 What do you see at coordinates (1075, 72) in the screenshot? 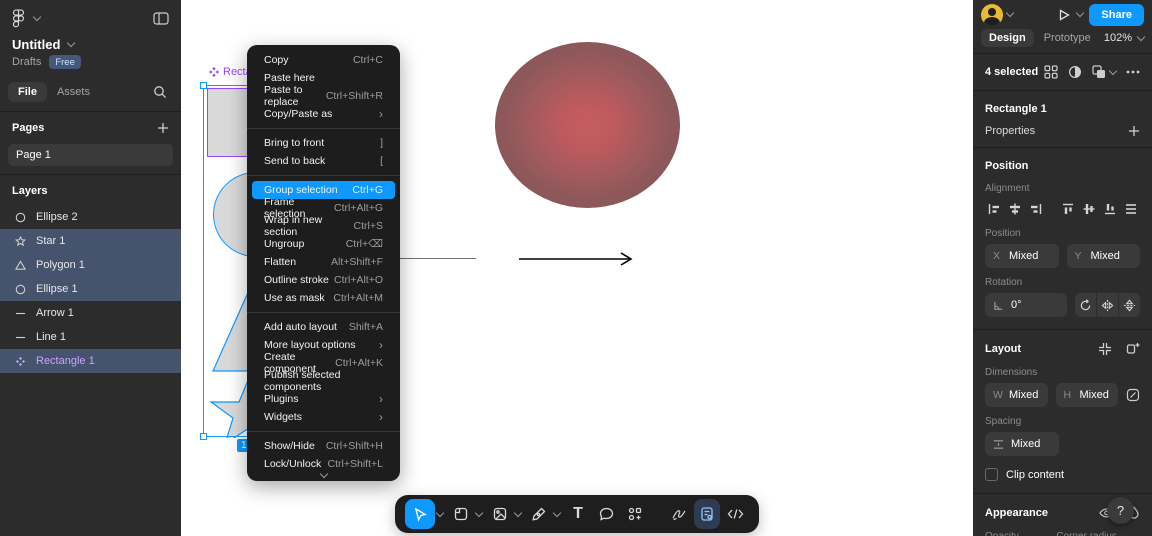
I see `mask-icon` at bounding box center [1075, 72].